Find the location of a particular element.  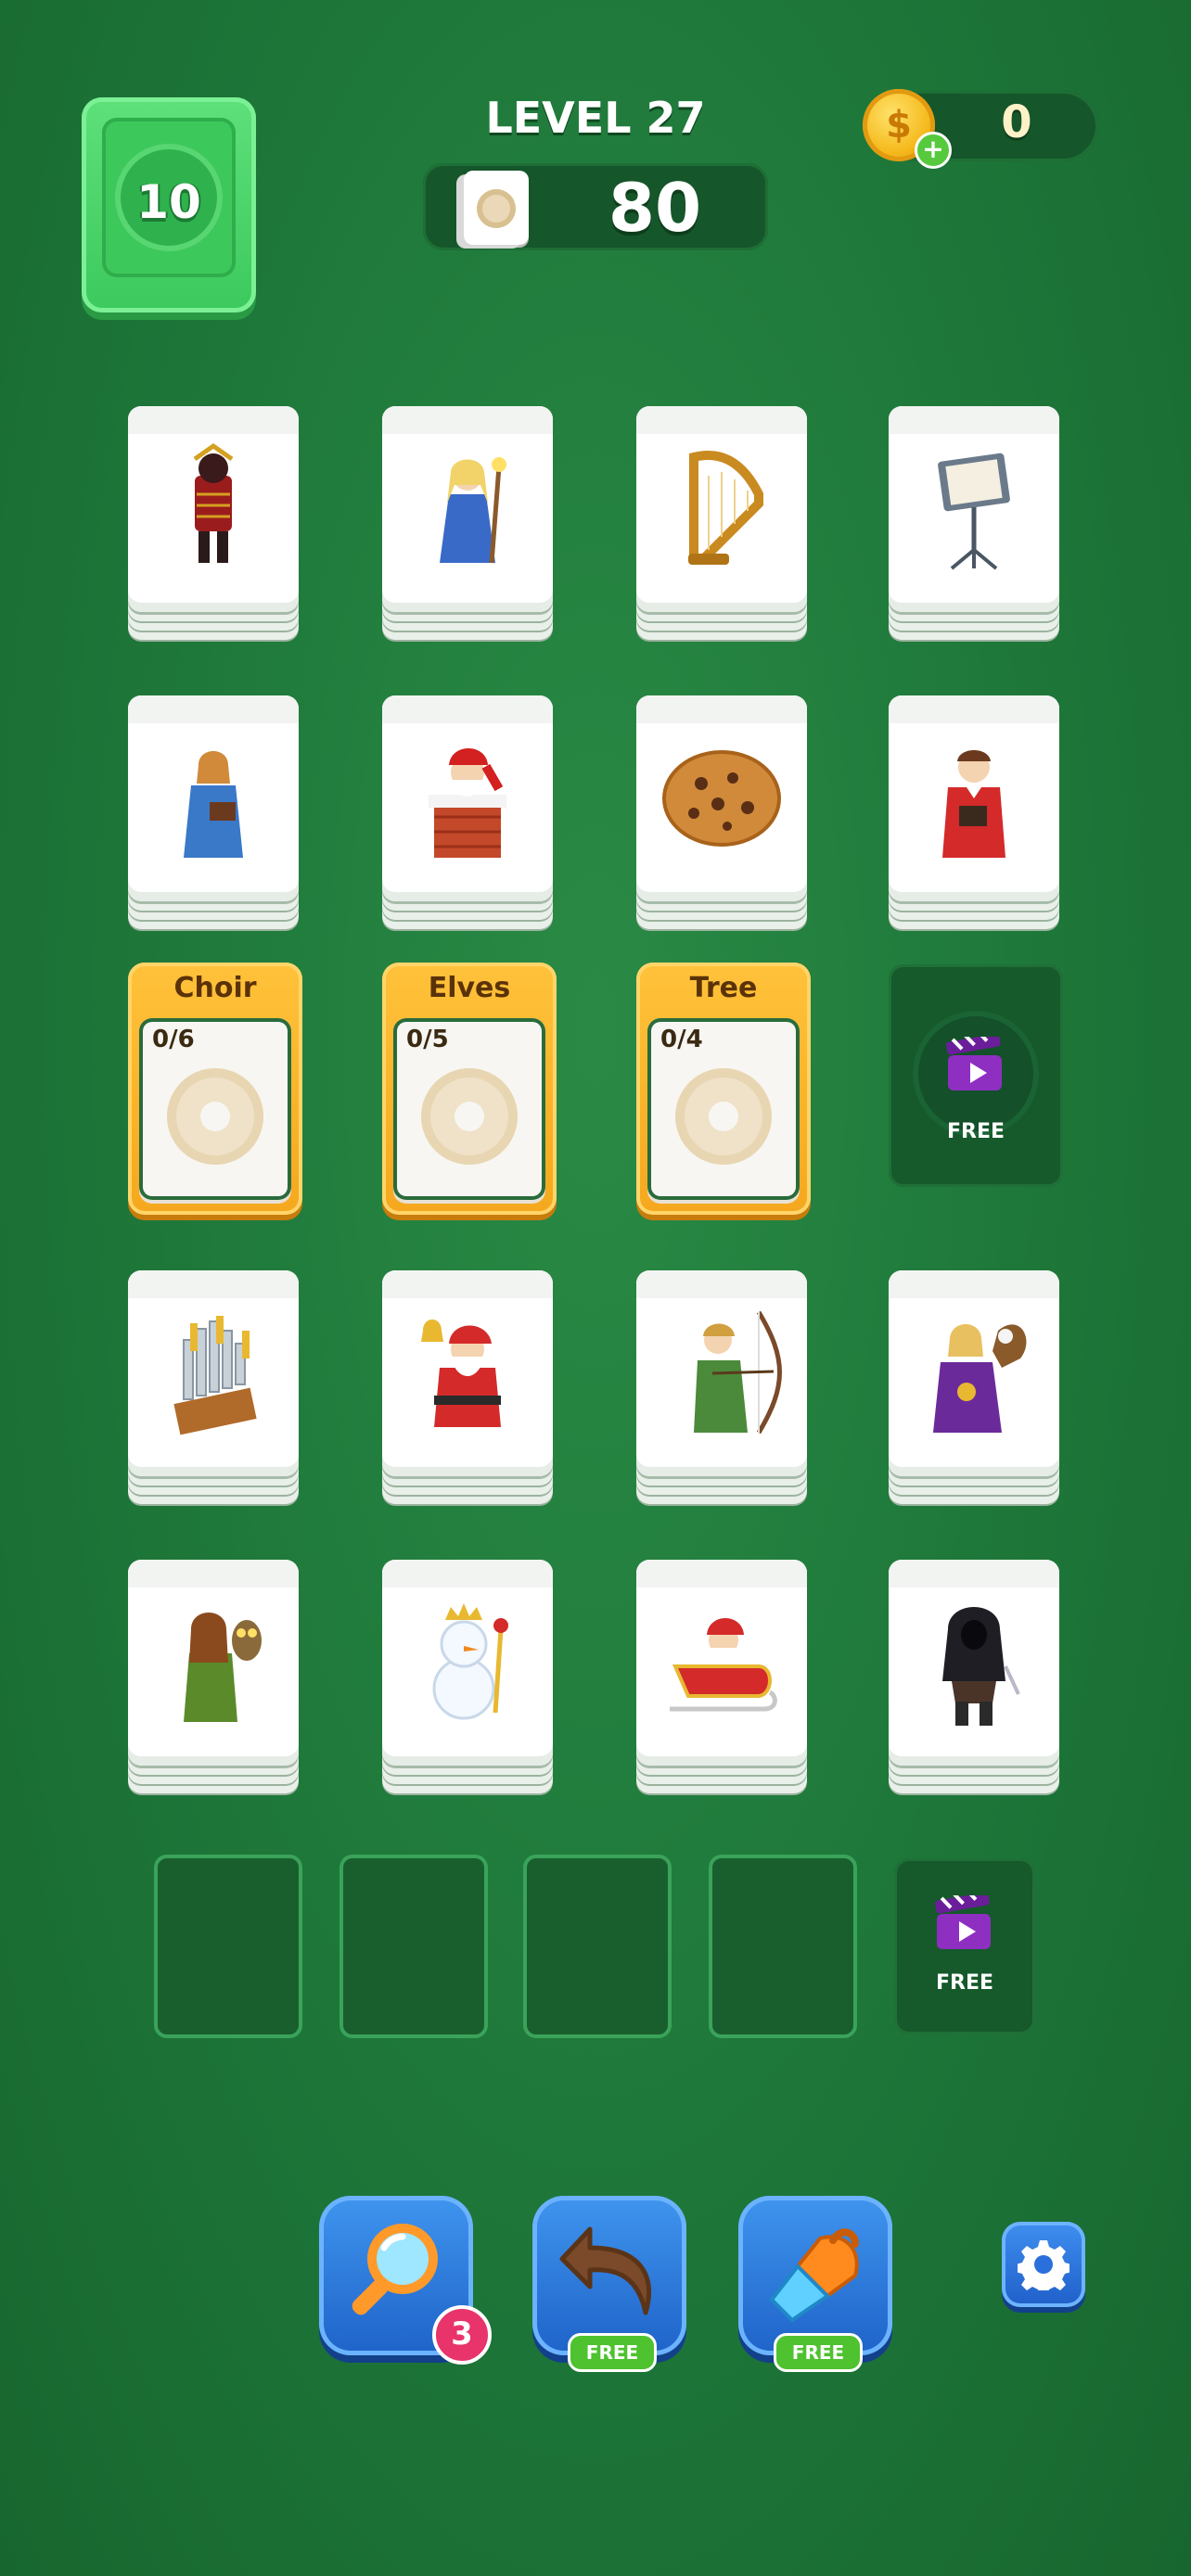

coin-count: 0 is located at coordinates (1016, 122).